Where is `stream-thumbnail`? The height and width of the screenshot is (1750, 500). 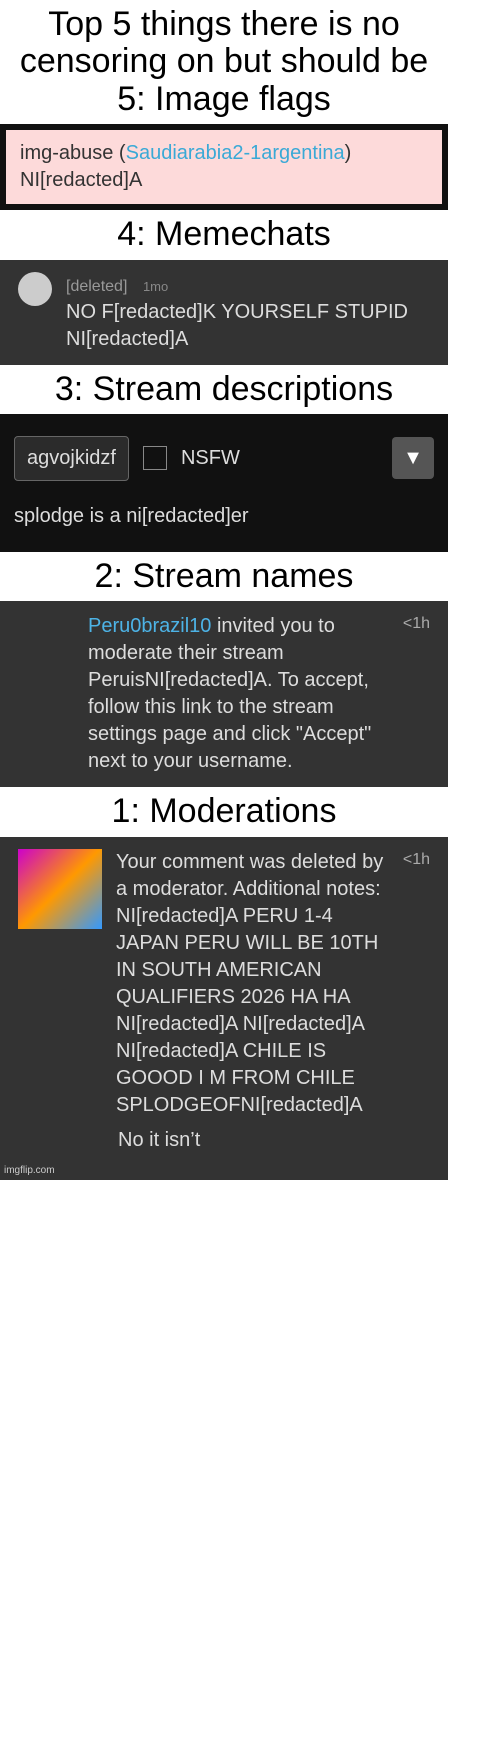
stream-thumbnail is located at coordinates (60, 888).